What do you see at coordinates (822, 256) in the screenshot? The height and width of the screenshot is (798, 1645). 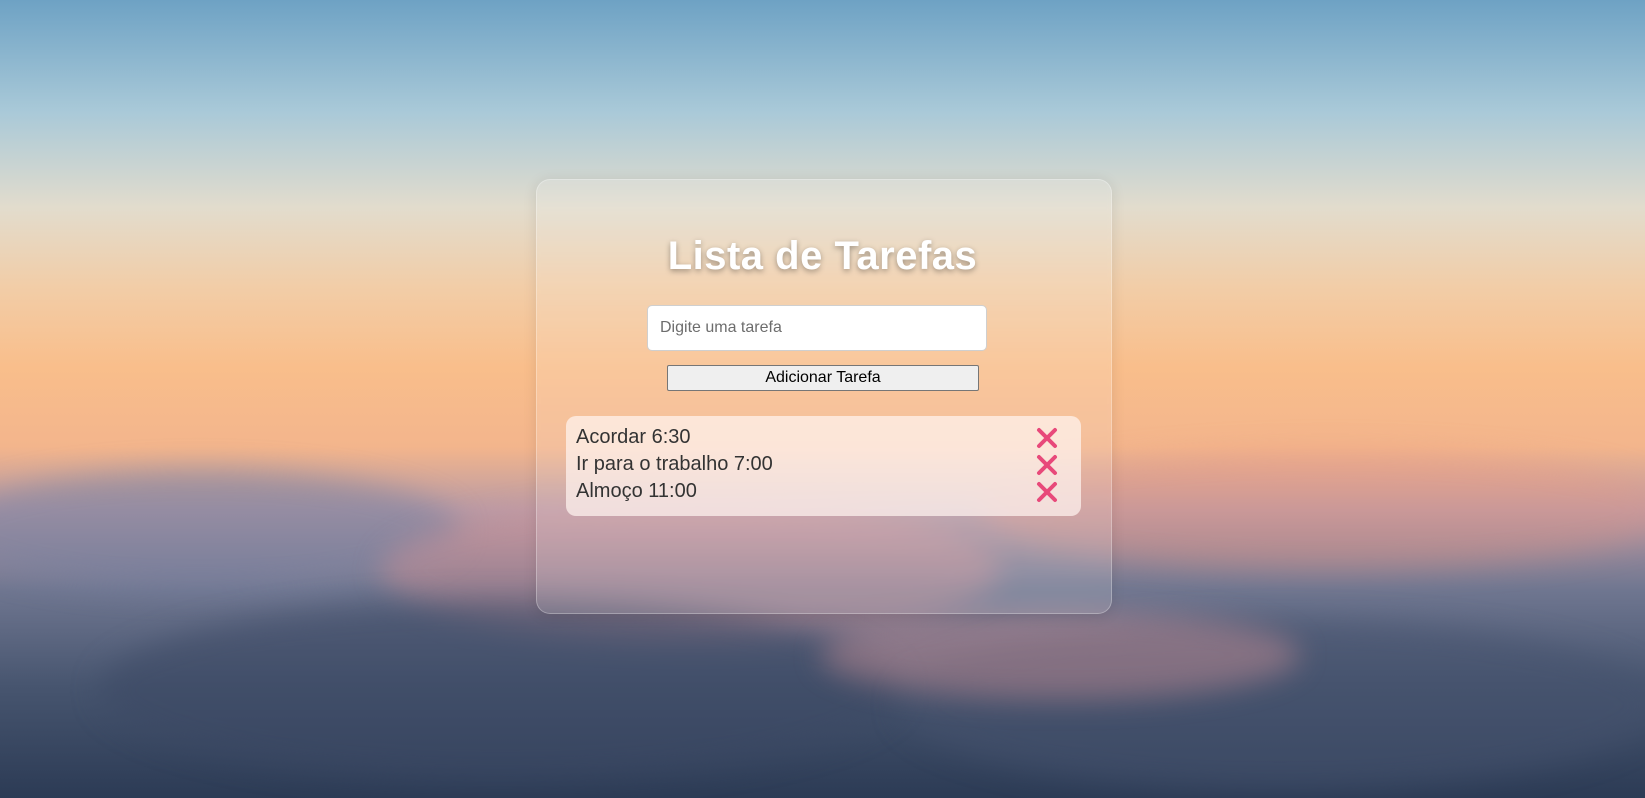 I see `page-title: Lista de Tarefas` at bounding box center [822, 256].